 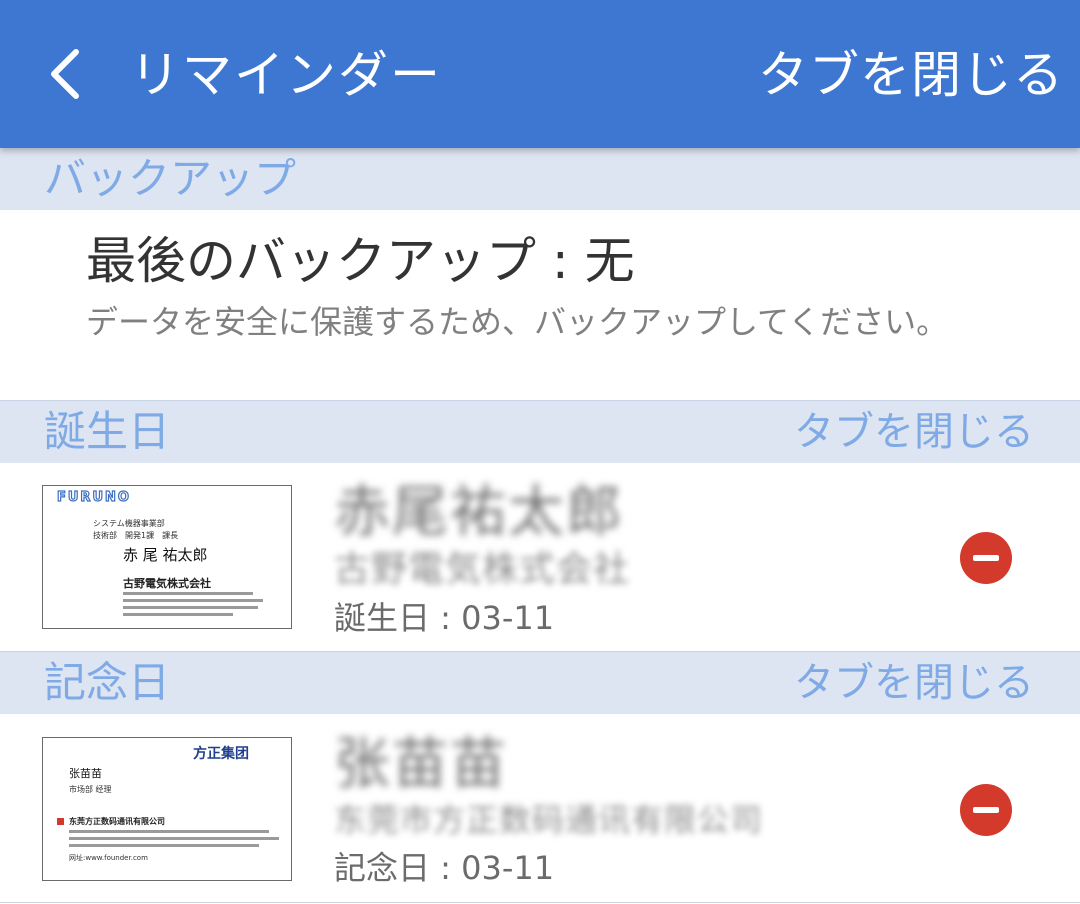 I want to click on card-company: 东莞方正数码通讯有限公司, so click(x=117, y=821).